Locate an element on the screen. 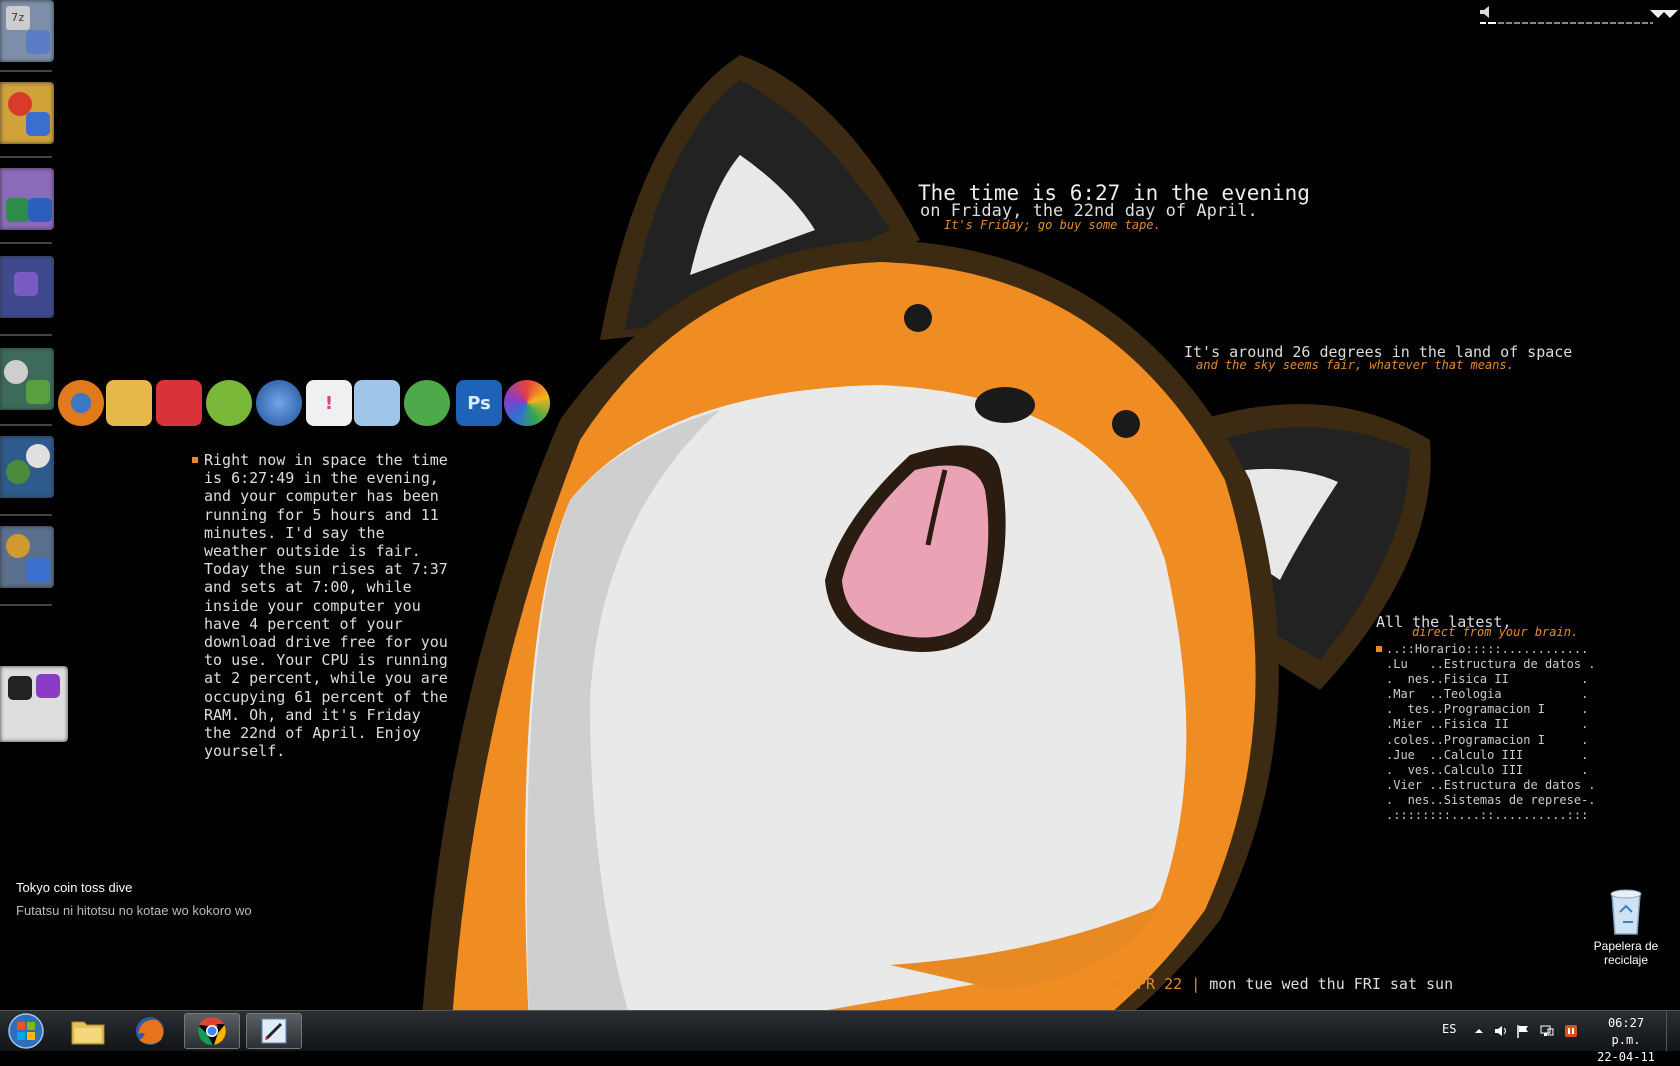 Image resolution: width=1680 pixels, height=1066 pixels. recycle-bin-label-line1: Papelera de is located at coordinates (1626, 946).